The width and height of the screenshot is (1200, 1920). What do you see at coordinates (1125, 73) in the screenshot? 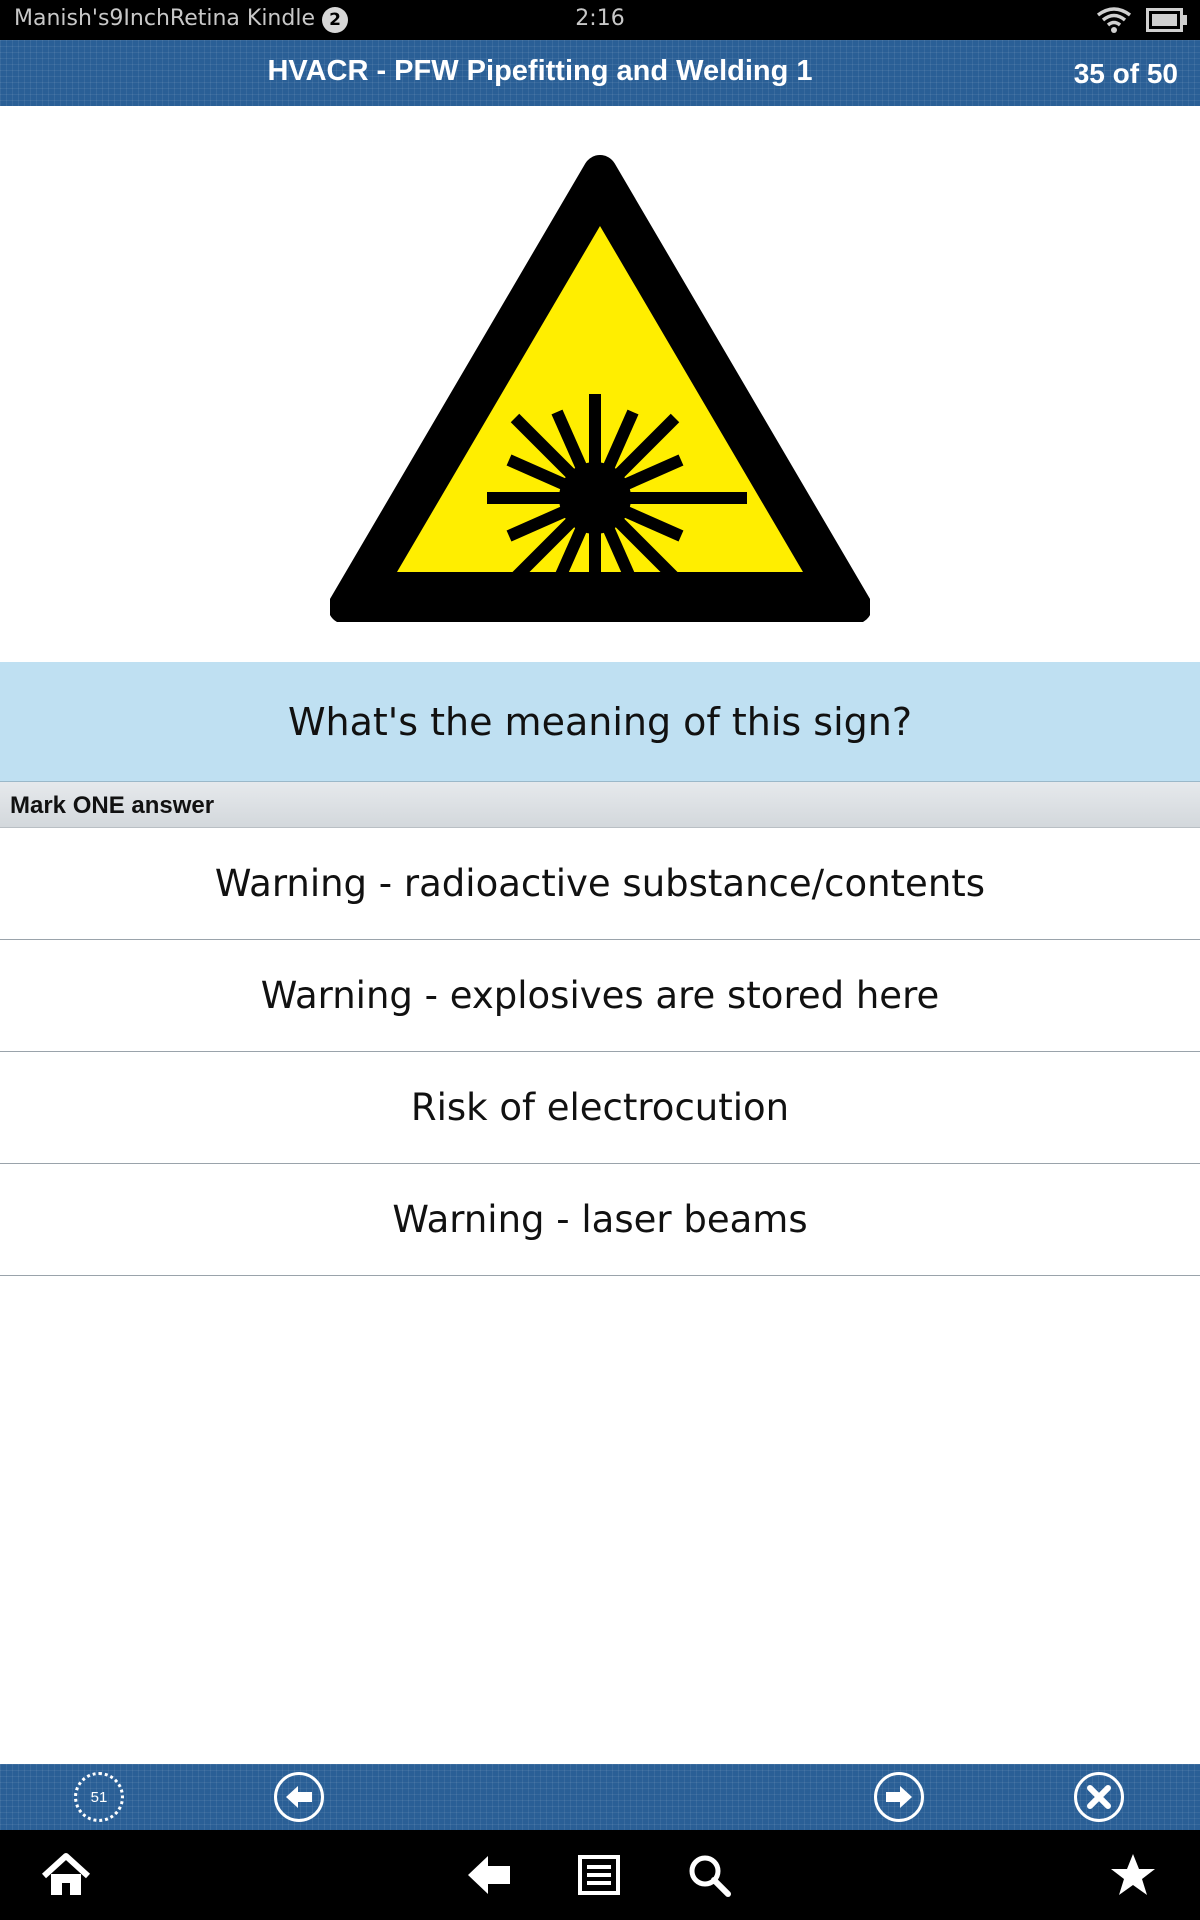
I see `question-counter: 35 of 50` at bounding box center [1125, 73].